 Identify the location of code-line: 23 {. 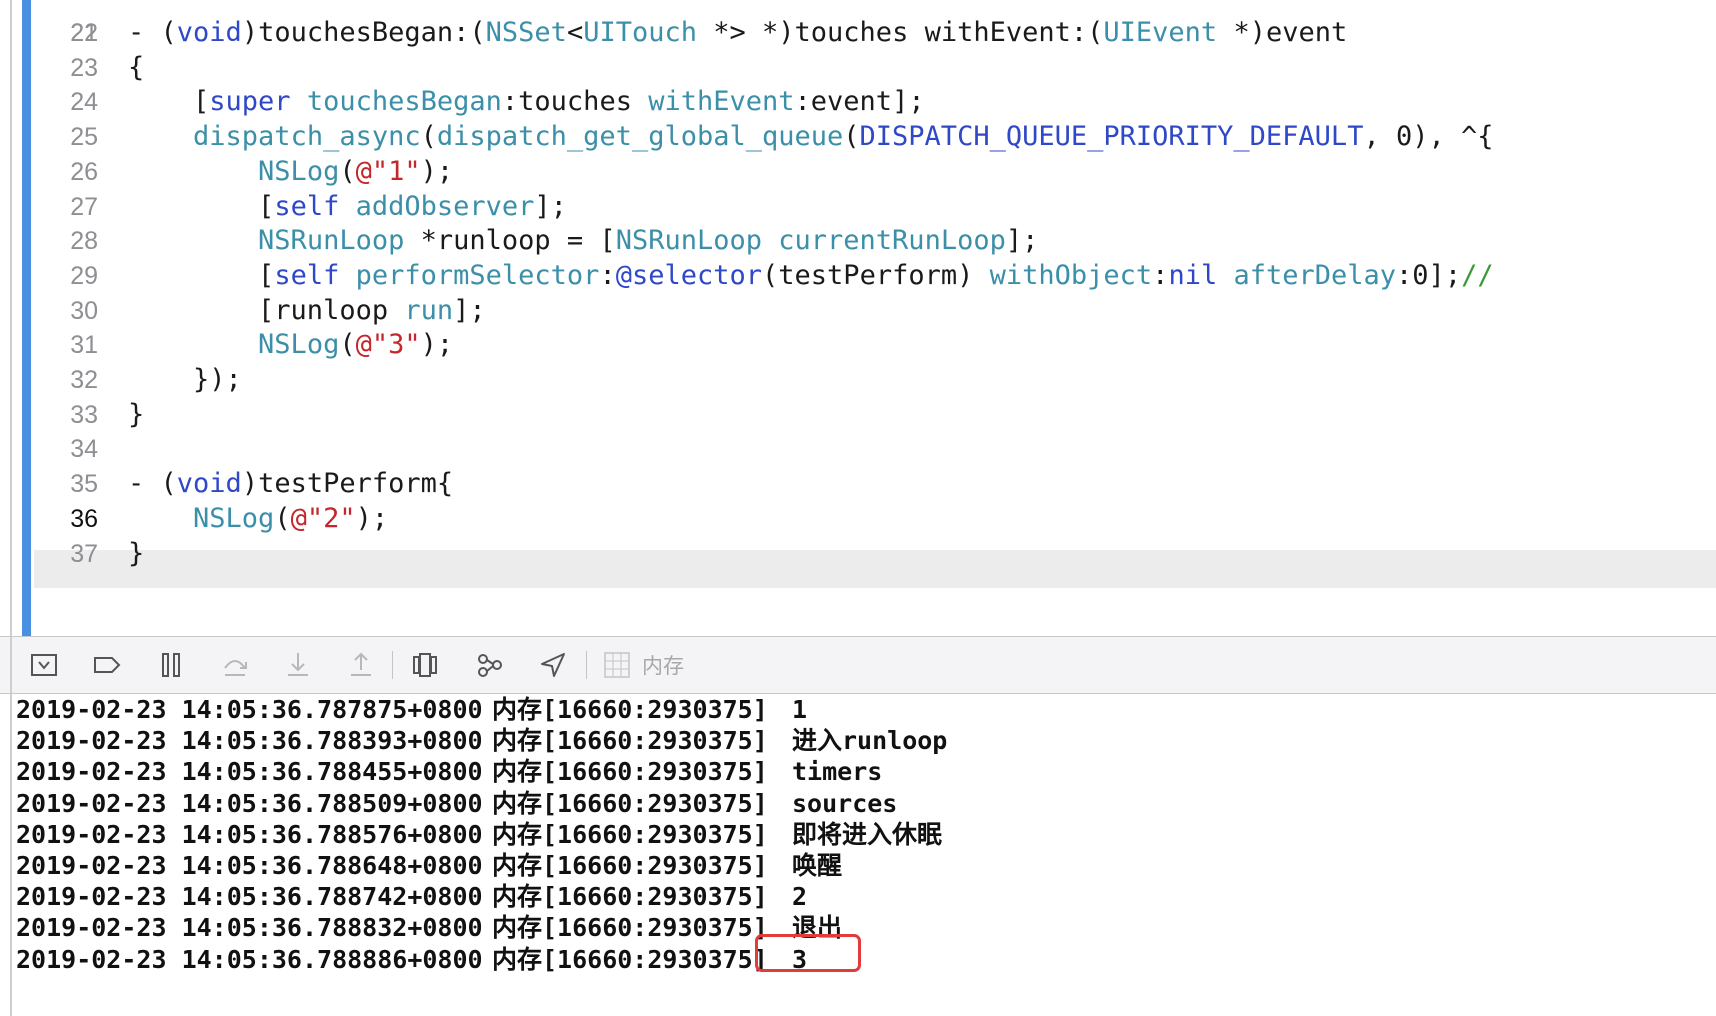
(858, 68).